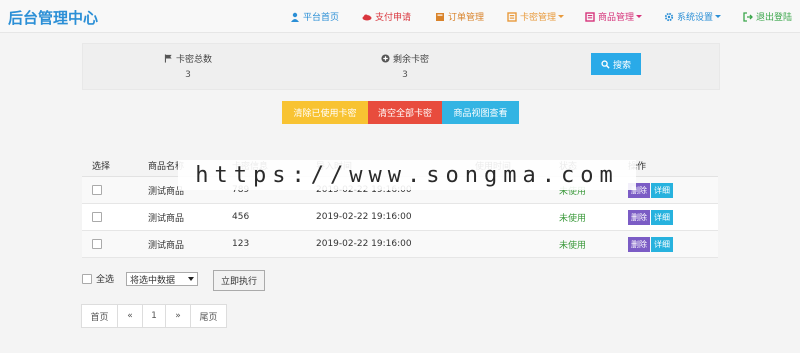 This screenshot has height=353, width=800. I want to click on nav-product-management: 商品管理, so click(614, 16).